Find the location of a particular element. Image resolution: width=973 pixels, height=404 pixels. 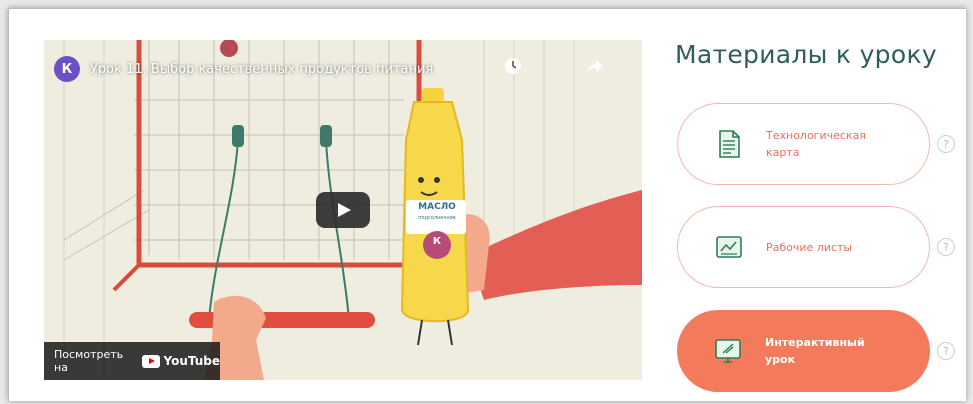

youtube-icon is located at coordinates (151, 361).